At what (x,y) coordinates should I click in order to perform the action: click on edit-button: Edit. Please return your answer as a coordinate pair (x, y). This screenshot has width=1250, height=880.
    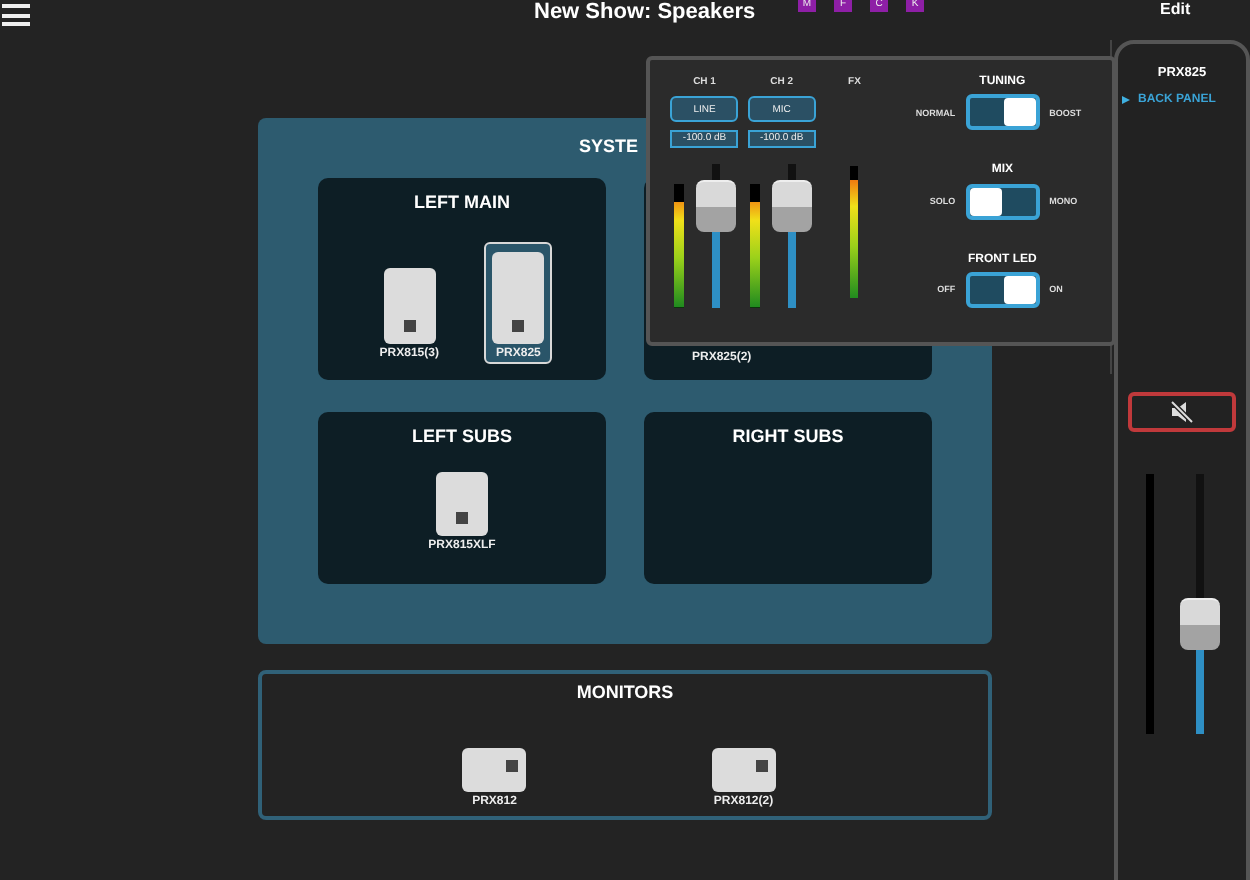
    Looking at the image, I should click on (1175, 10).